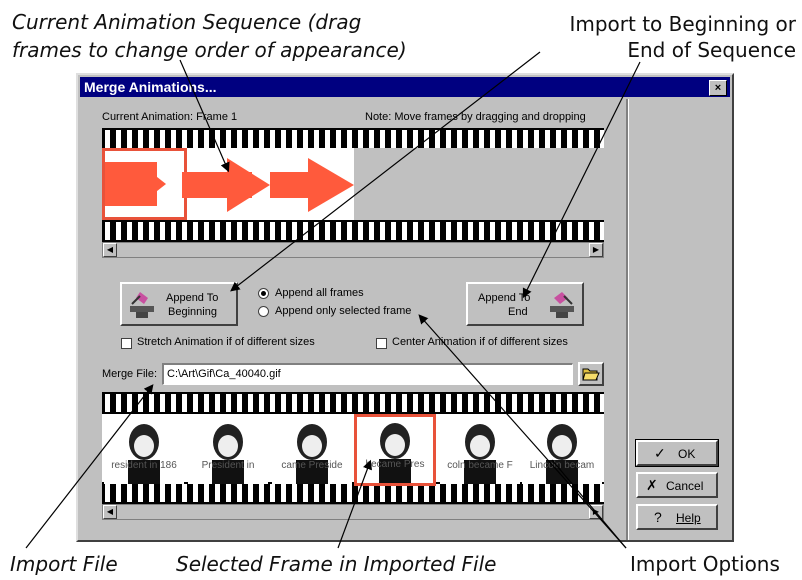  What do you see at coordinates (395, 464) in the screenshot?
I see `frame-caption: became Pres` at bounding box center [395, 464].